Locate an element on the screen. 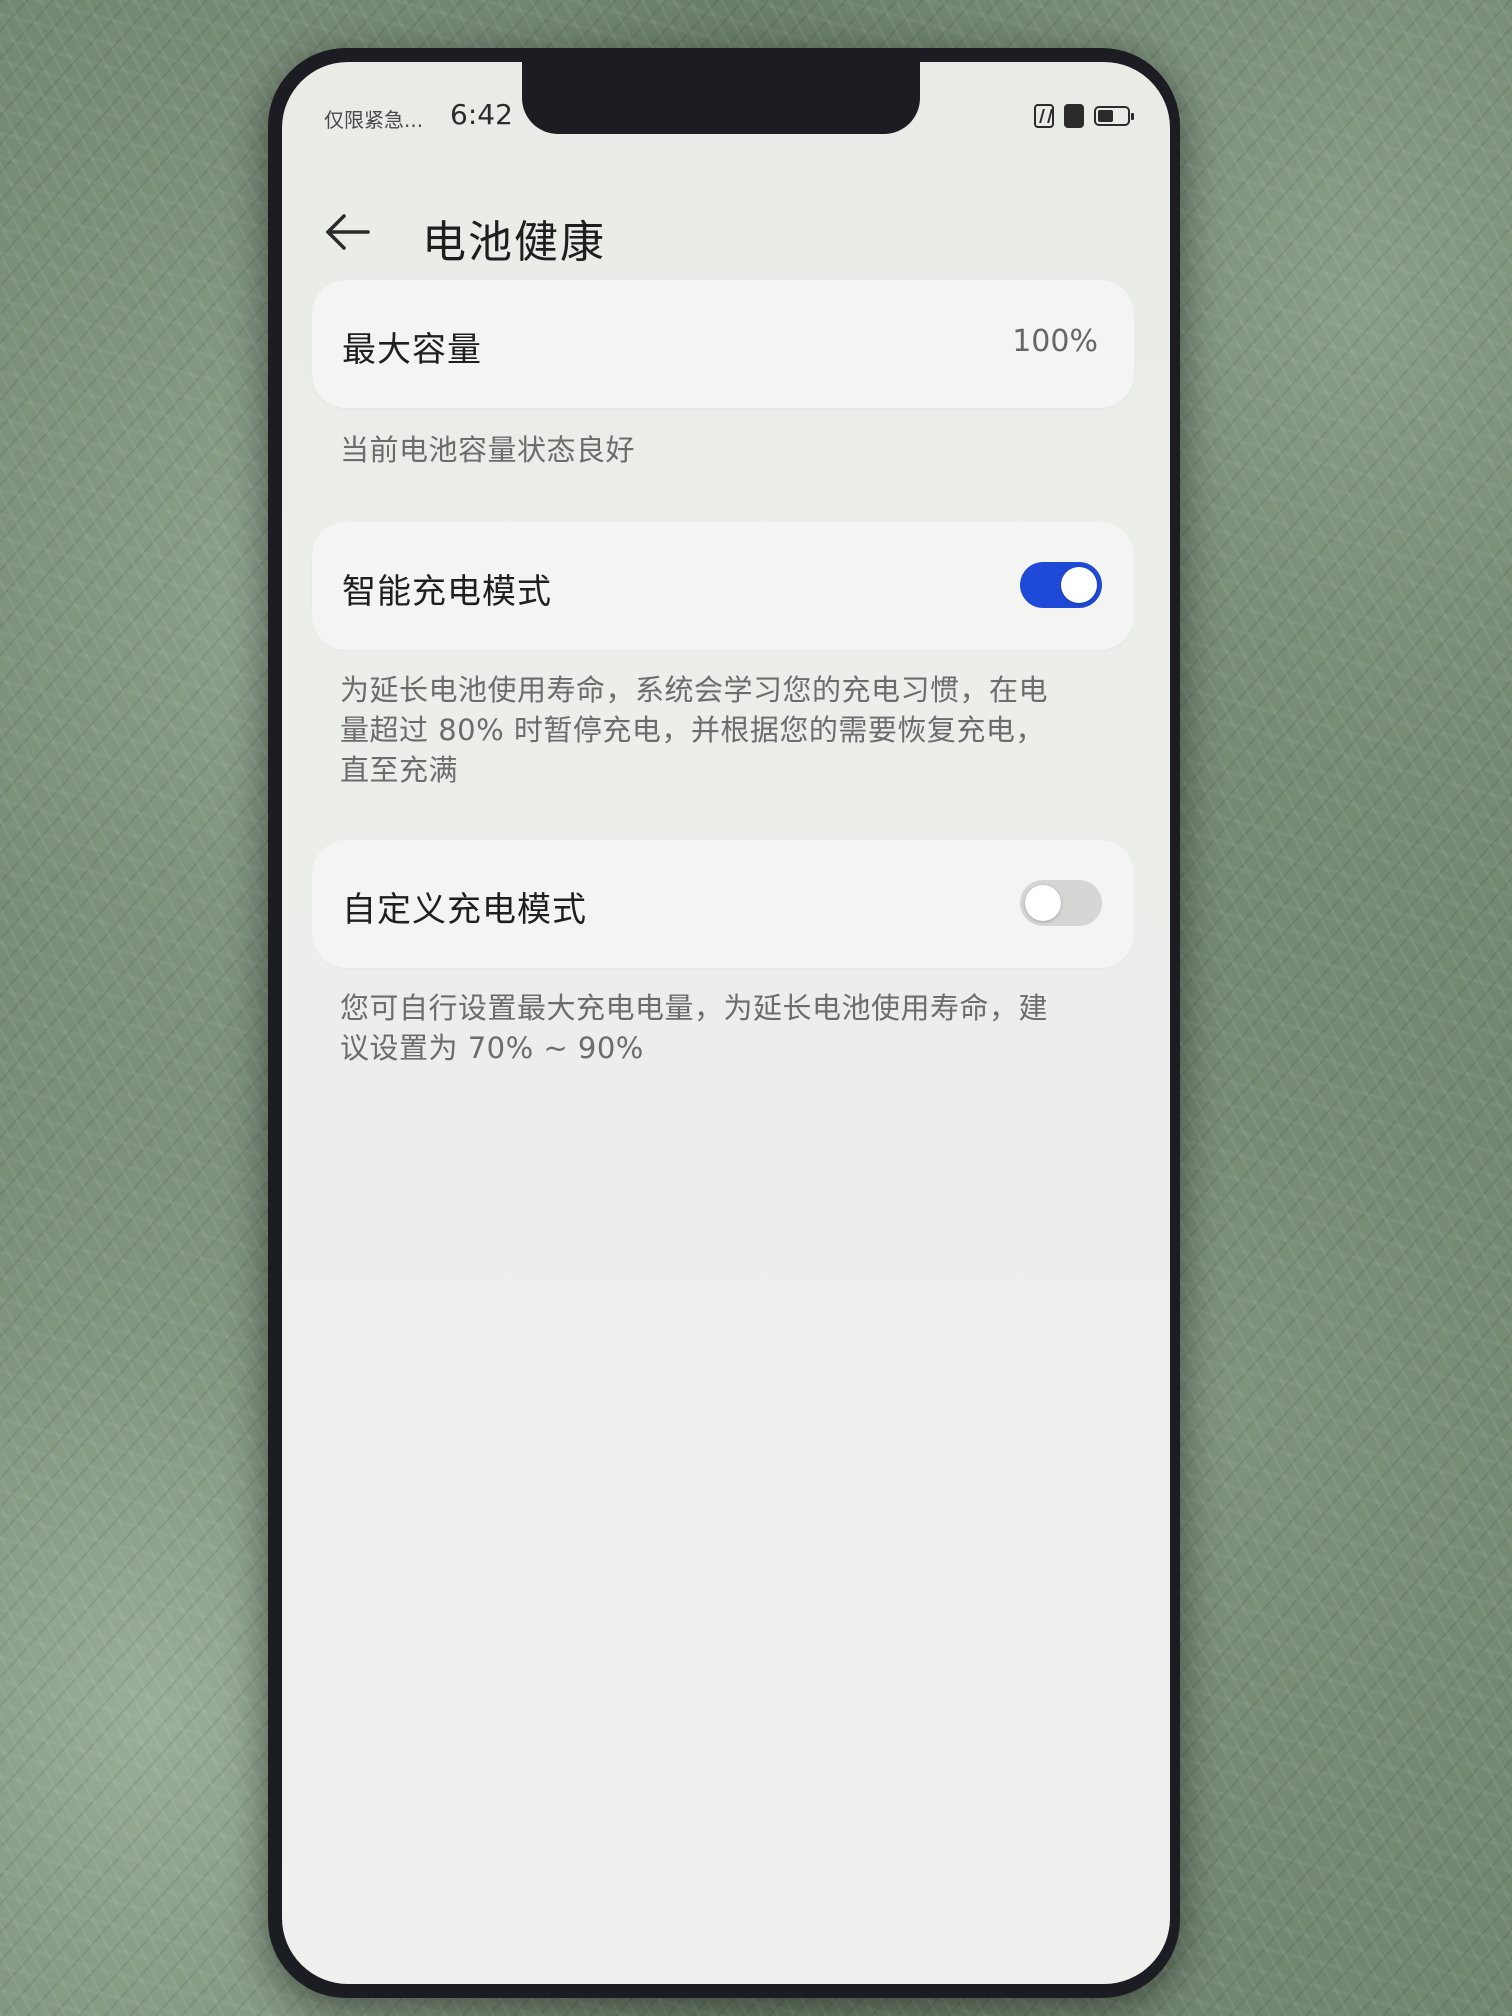 Image resolution: width=1512 pixels, height=2016 pixels. battery-level is located at coordinates (1106, 116).